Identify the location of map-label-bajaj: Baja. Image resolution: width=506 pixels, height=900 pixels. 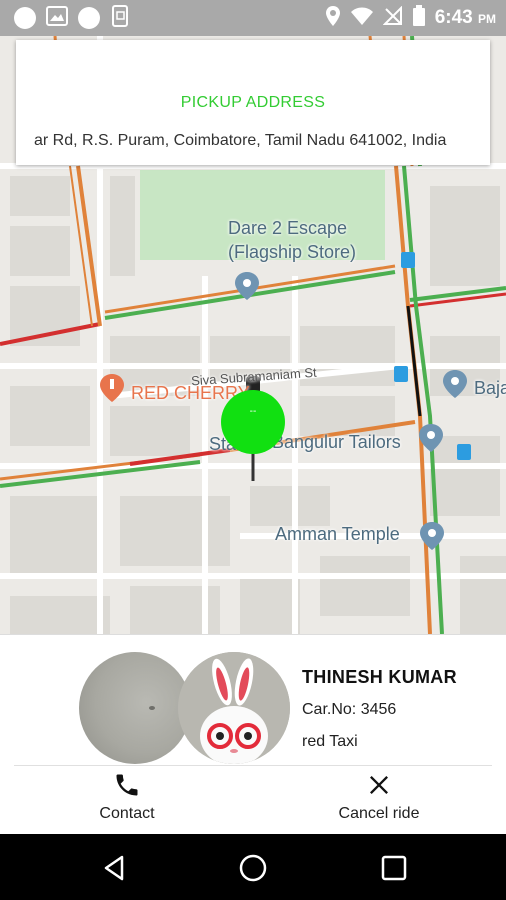
(490, 388).